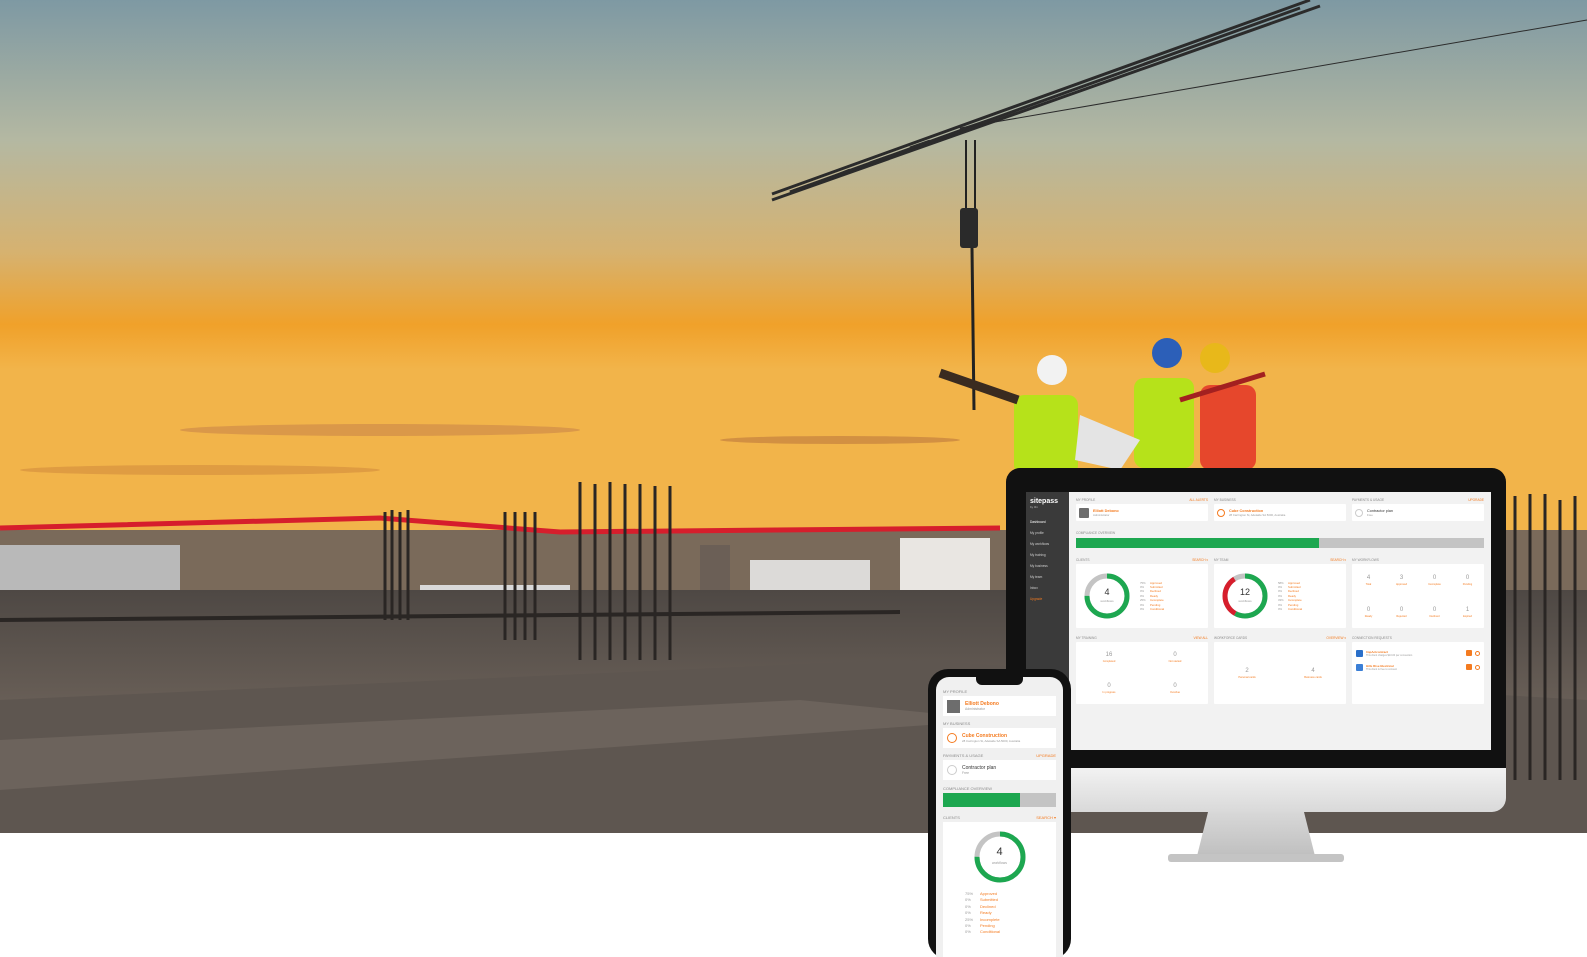  Describe the element at coordinates (1244, 592) in the screenshot. I see `team-count: 12` at that location.